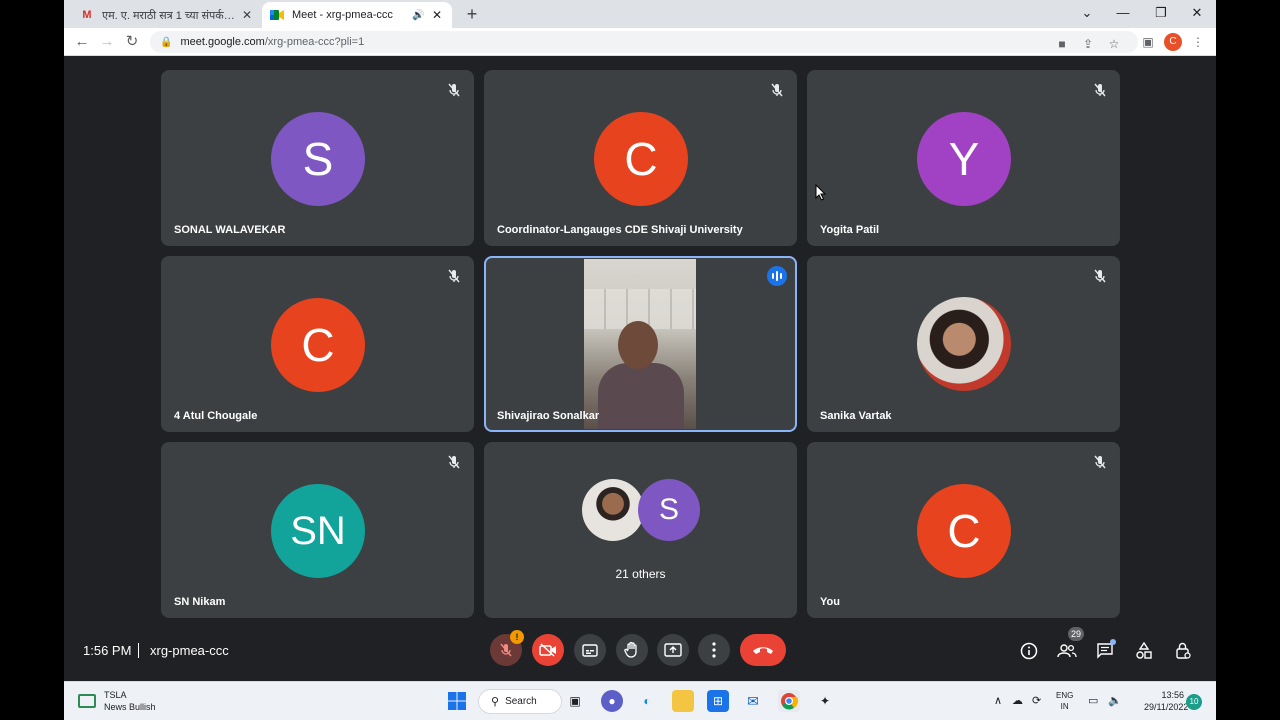 This screenshot has height=720, width=1280. What do you see at coordinates (1062, 44) in the screenshot?
I see `camera-permission-icon: ■` at bounding box center [1062, 44].